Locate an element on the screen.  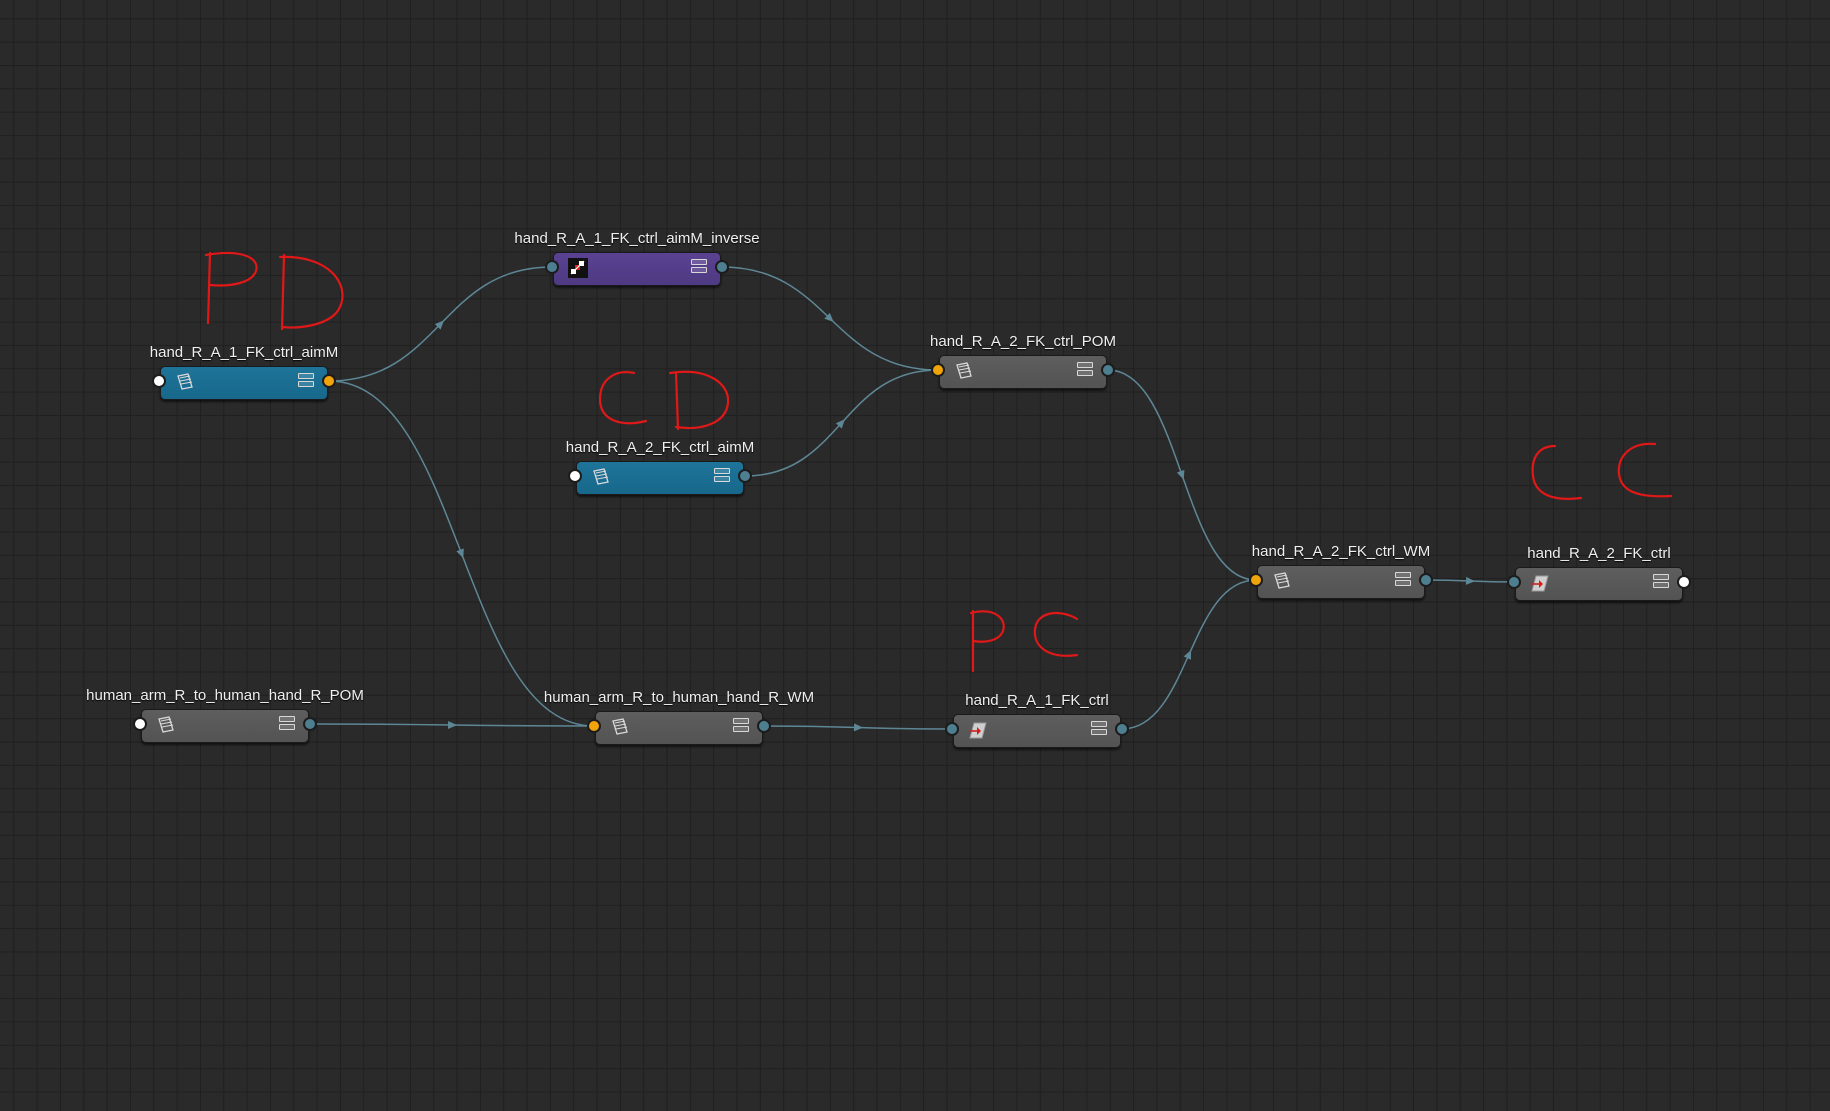
node-hand-r-a-1-fk-ctrl-aimm: hand_R_A_1_FK_ctrl_aimM is located at coordinates (244, 372).